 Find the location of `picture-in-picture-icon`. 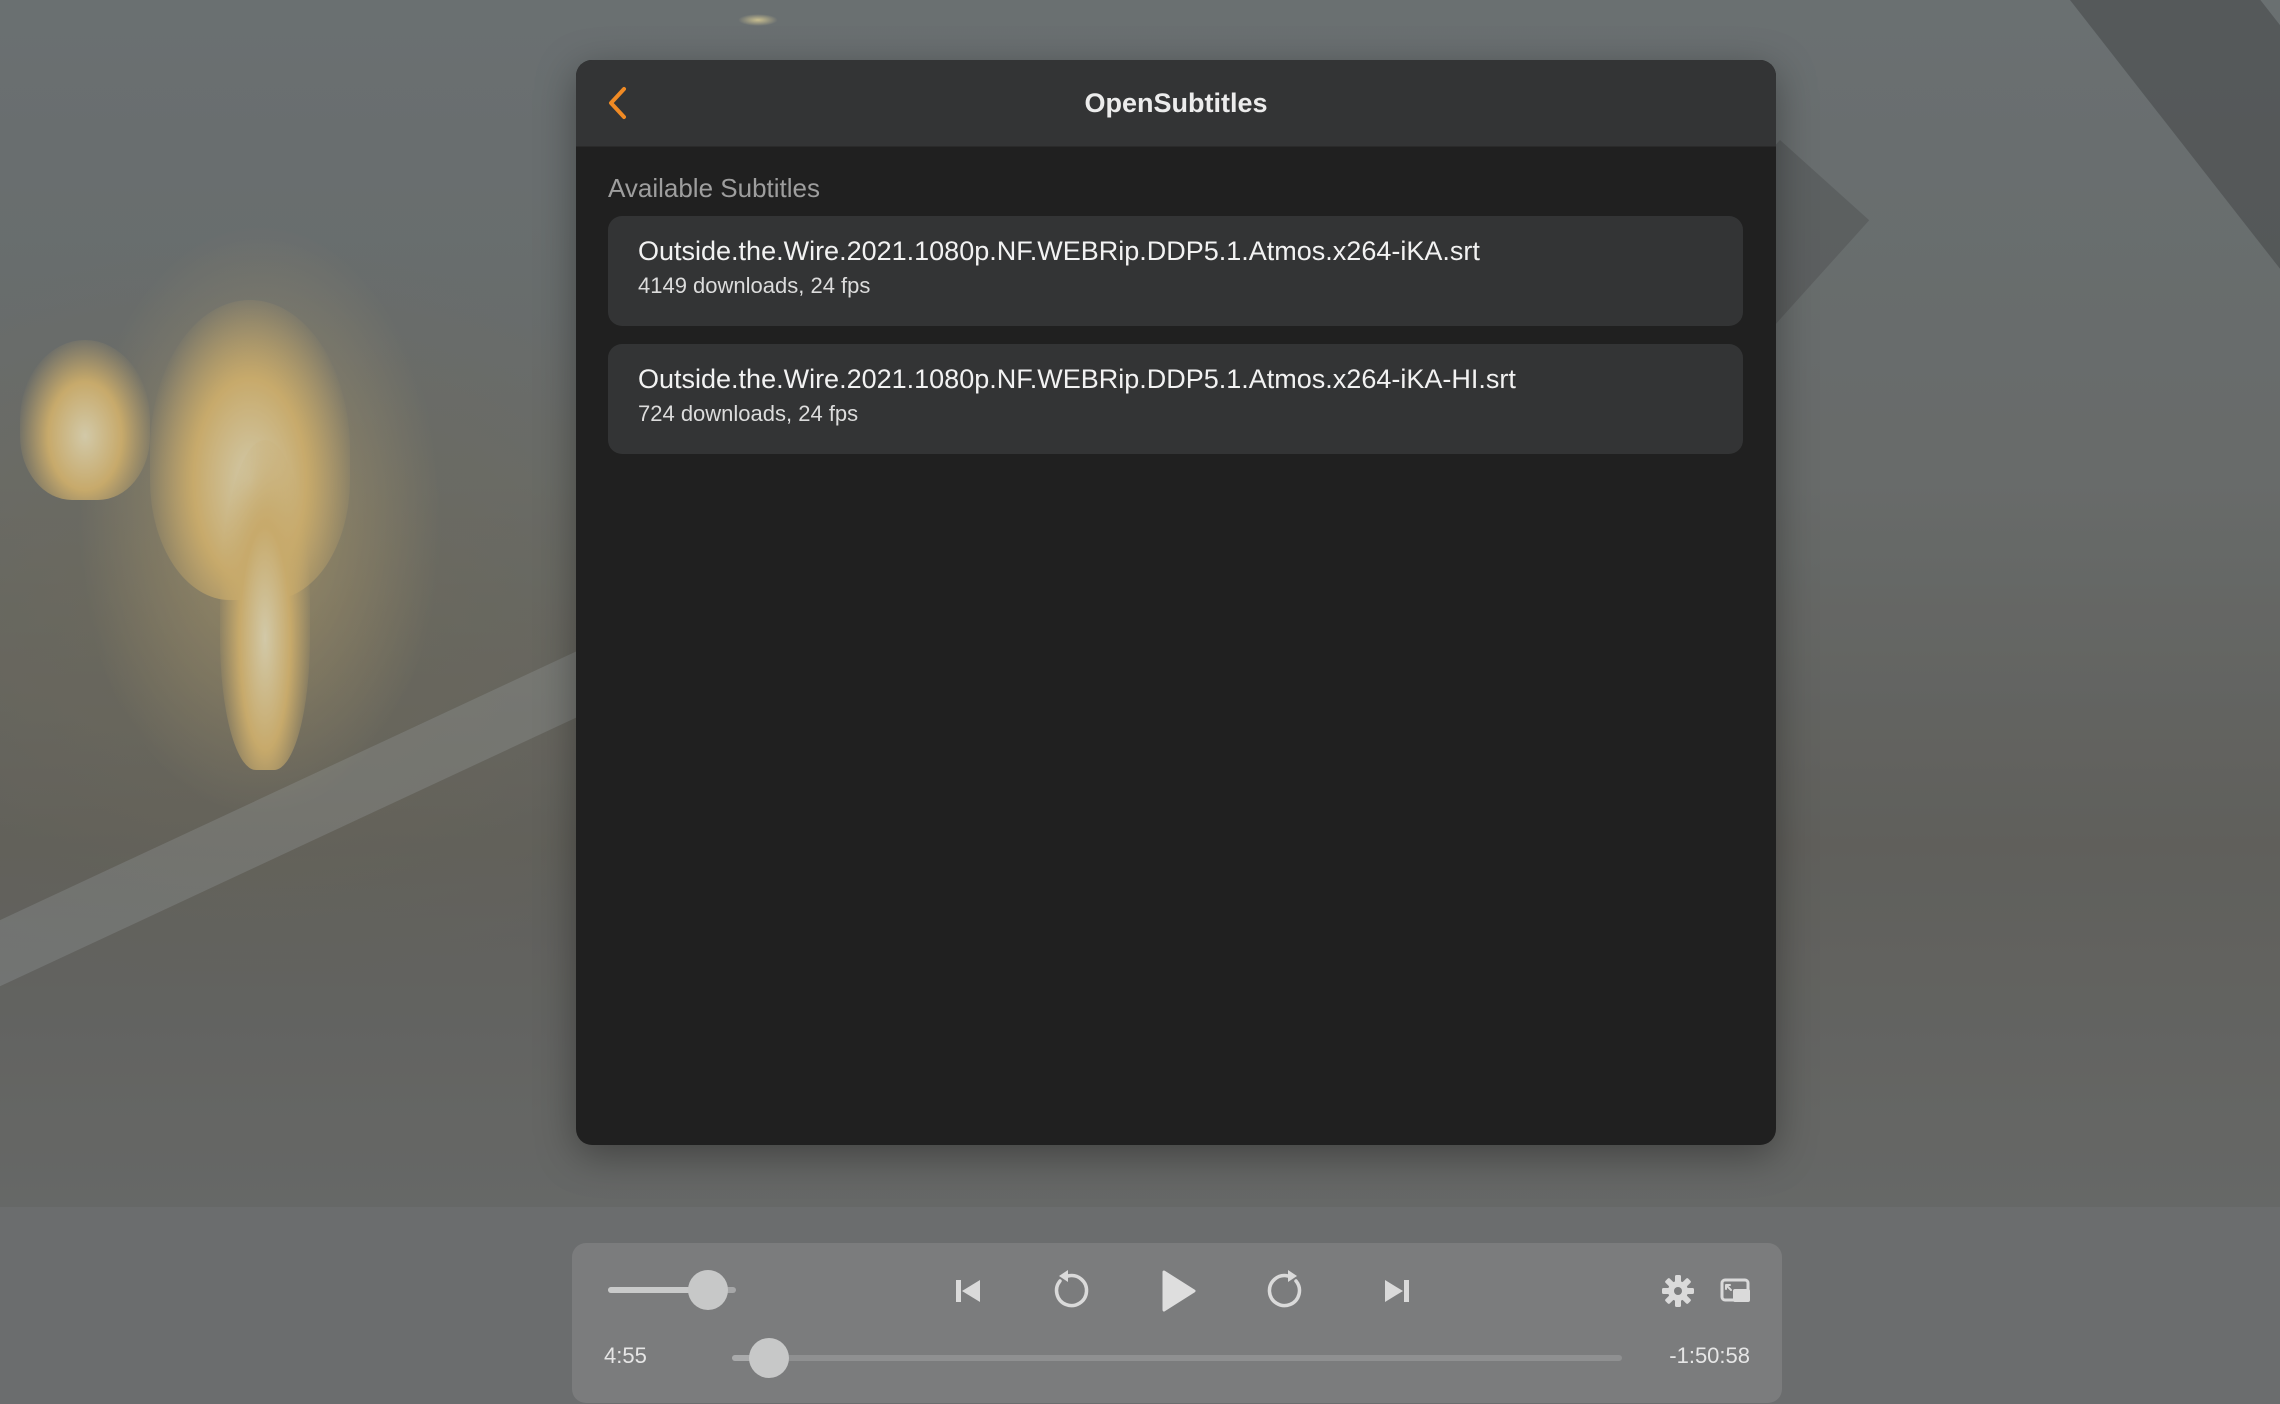

picture-in-picture-icon is located at coordinates (1735, 1290).